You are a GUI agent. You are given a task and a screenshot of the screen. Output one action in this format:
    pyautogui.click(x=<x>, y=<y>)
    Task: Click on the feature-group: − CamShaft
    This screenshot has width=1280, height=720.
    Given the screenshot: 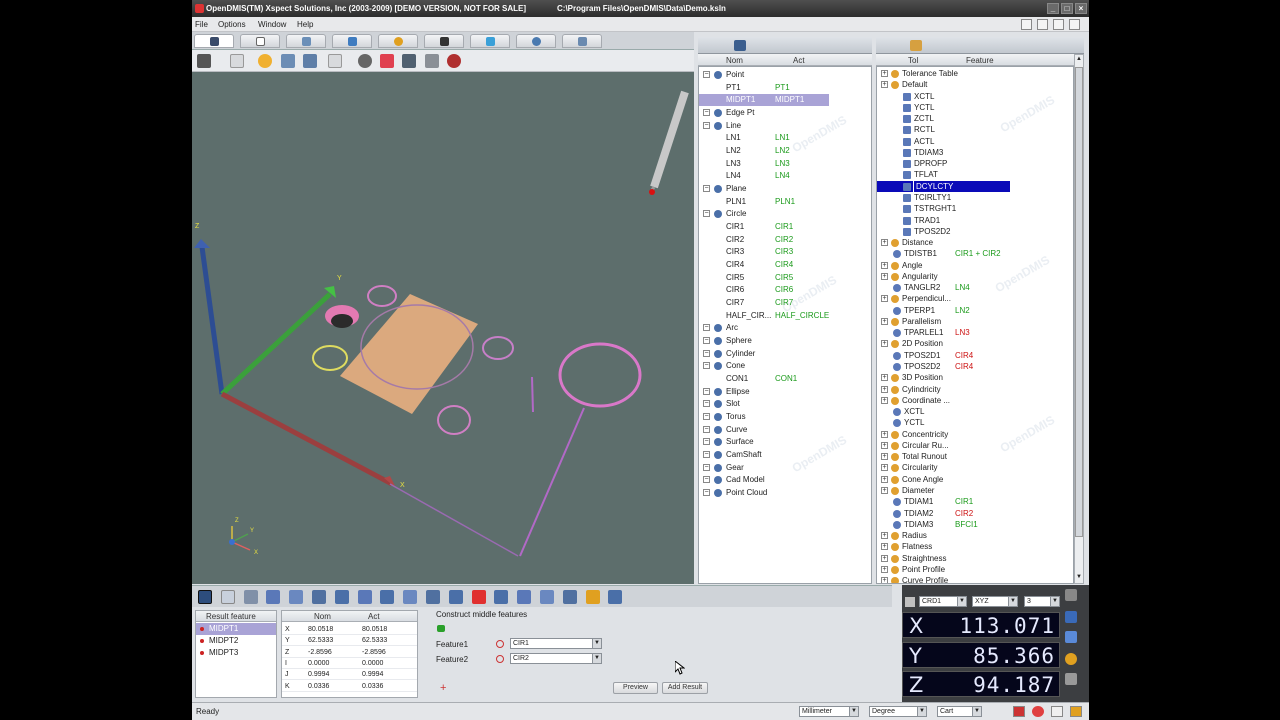 What is the action you would take?
    pyautogui.click(x=785, y=455)
    